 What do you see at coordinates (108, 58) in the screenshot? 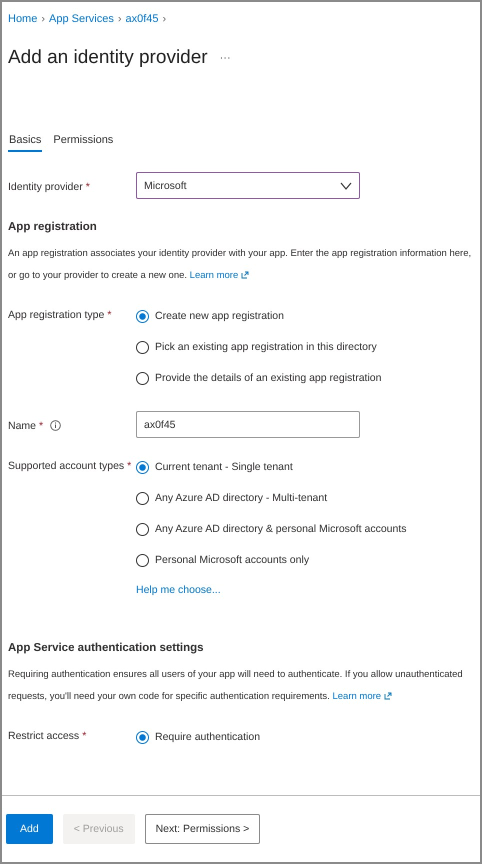
I see `page-title: Add an identity provider` at bounding box center [108, 58].